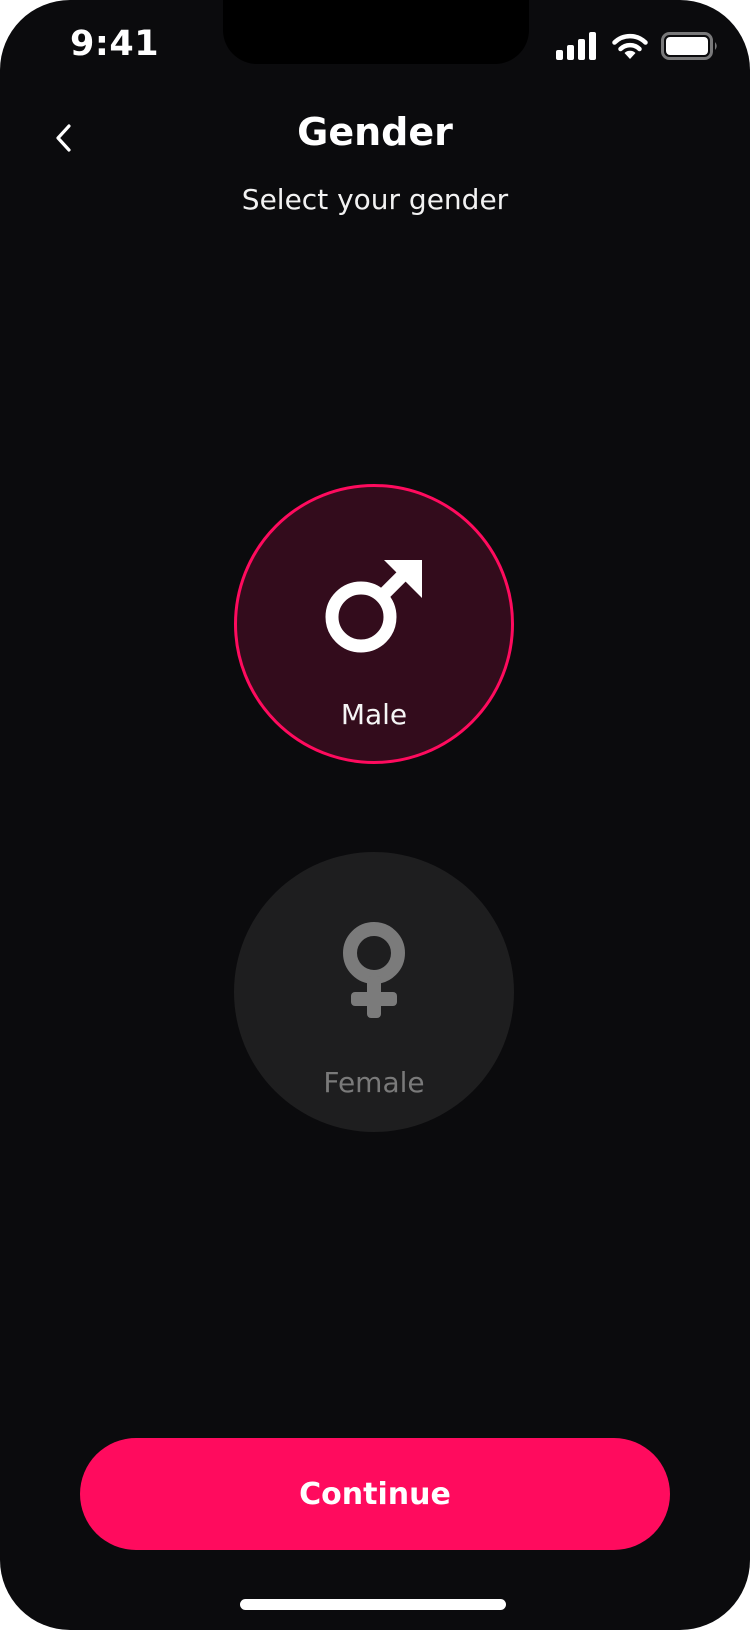 Image resolution: width=750 pixels, height=1630 pixels. I want to click on gender-option-label: Male, so click(374, 714).